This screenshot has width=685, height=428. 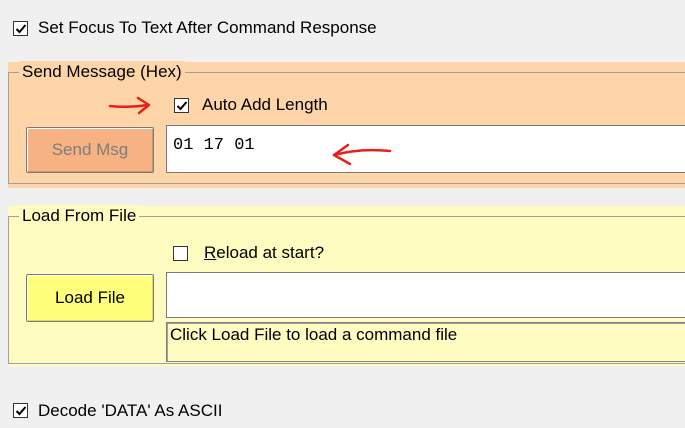 I want to click on file-path-input, so click(x=425, y=295).